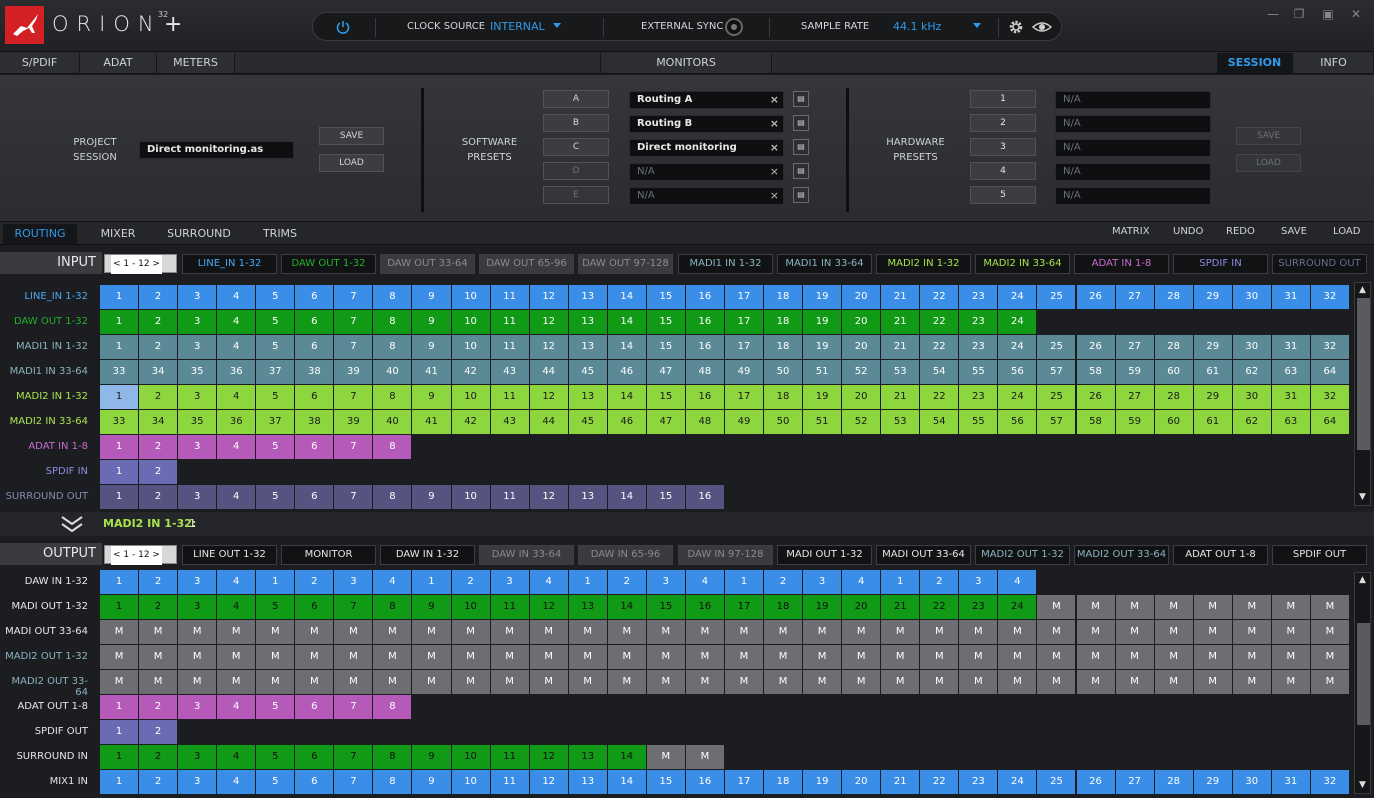 The height and width of the screenshot is (798, 1374). I want to click on routing-cell: 49, so click(743, 422).